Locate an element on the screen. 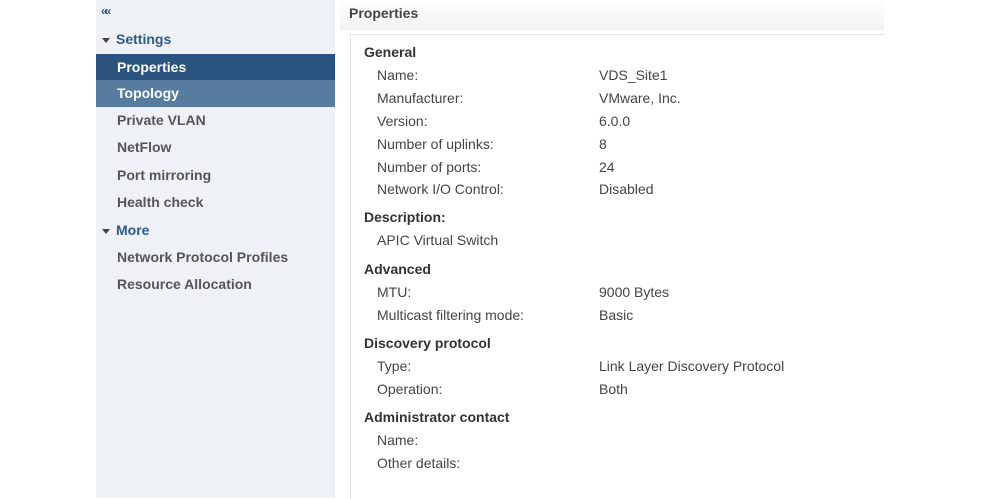 This screenshot has width=999, height=499. discovery-heading: Discovery protocol is located at coordinates (427, 343).